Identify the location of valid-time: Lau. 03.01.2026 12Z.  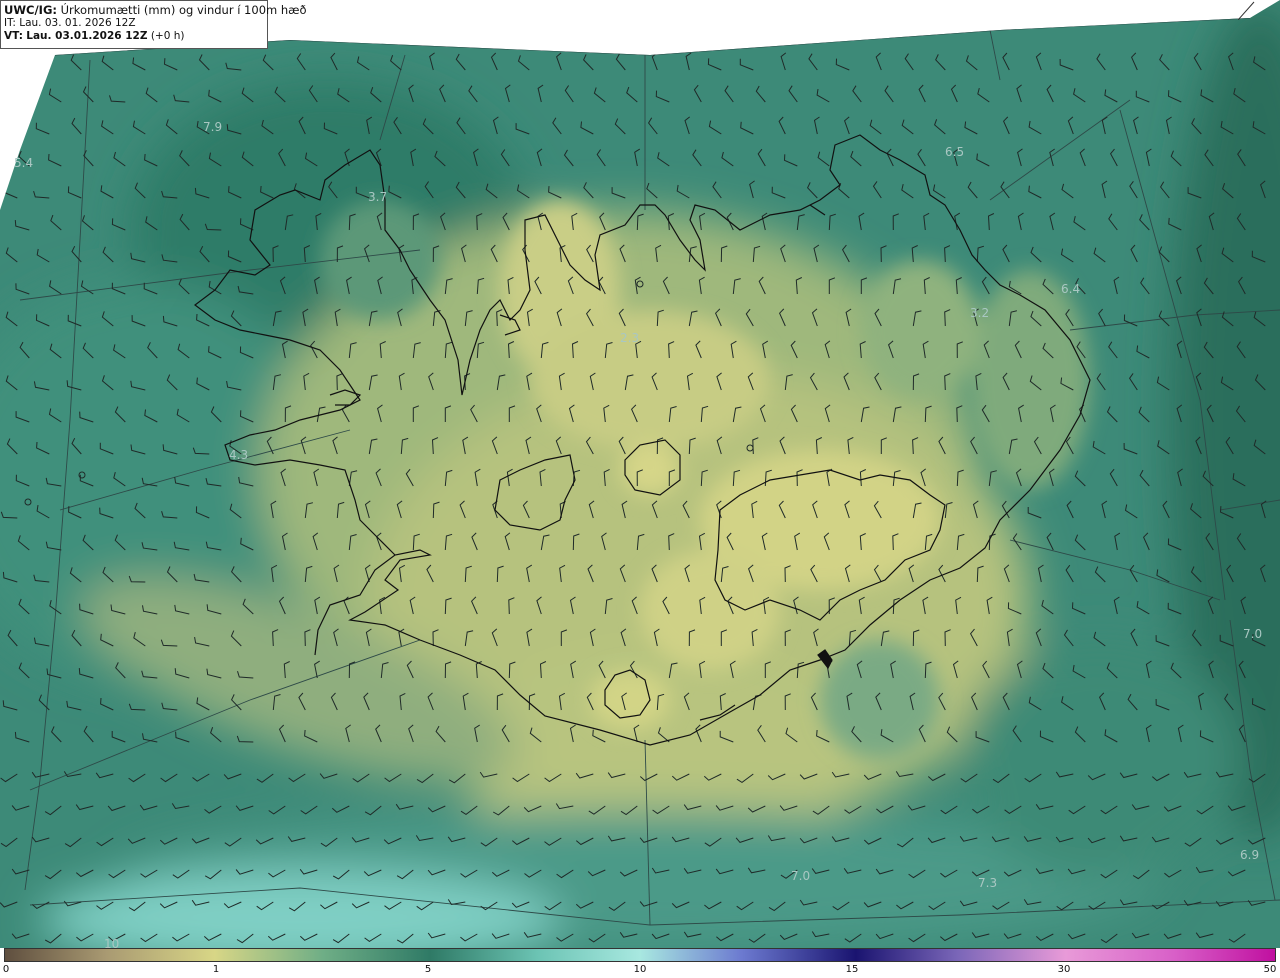
(87, 36).